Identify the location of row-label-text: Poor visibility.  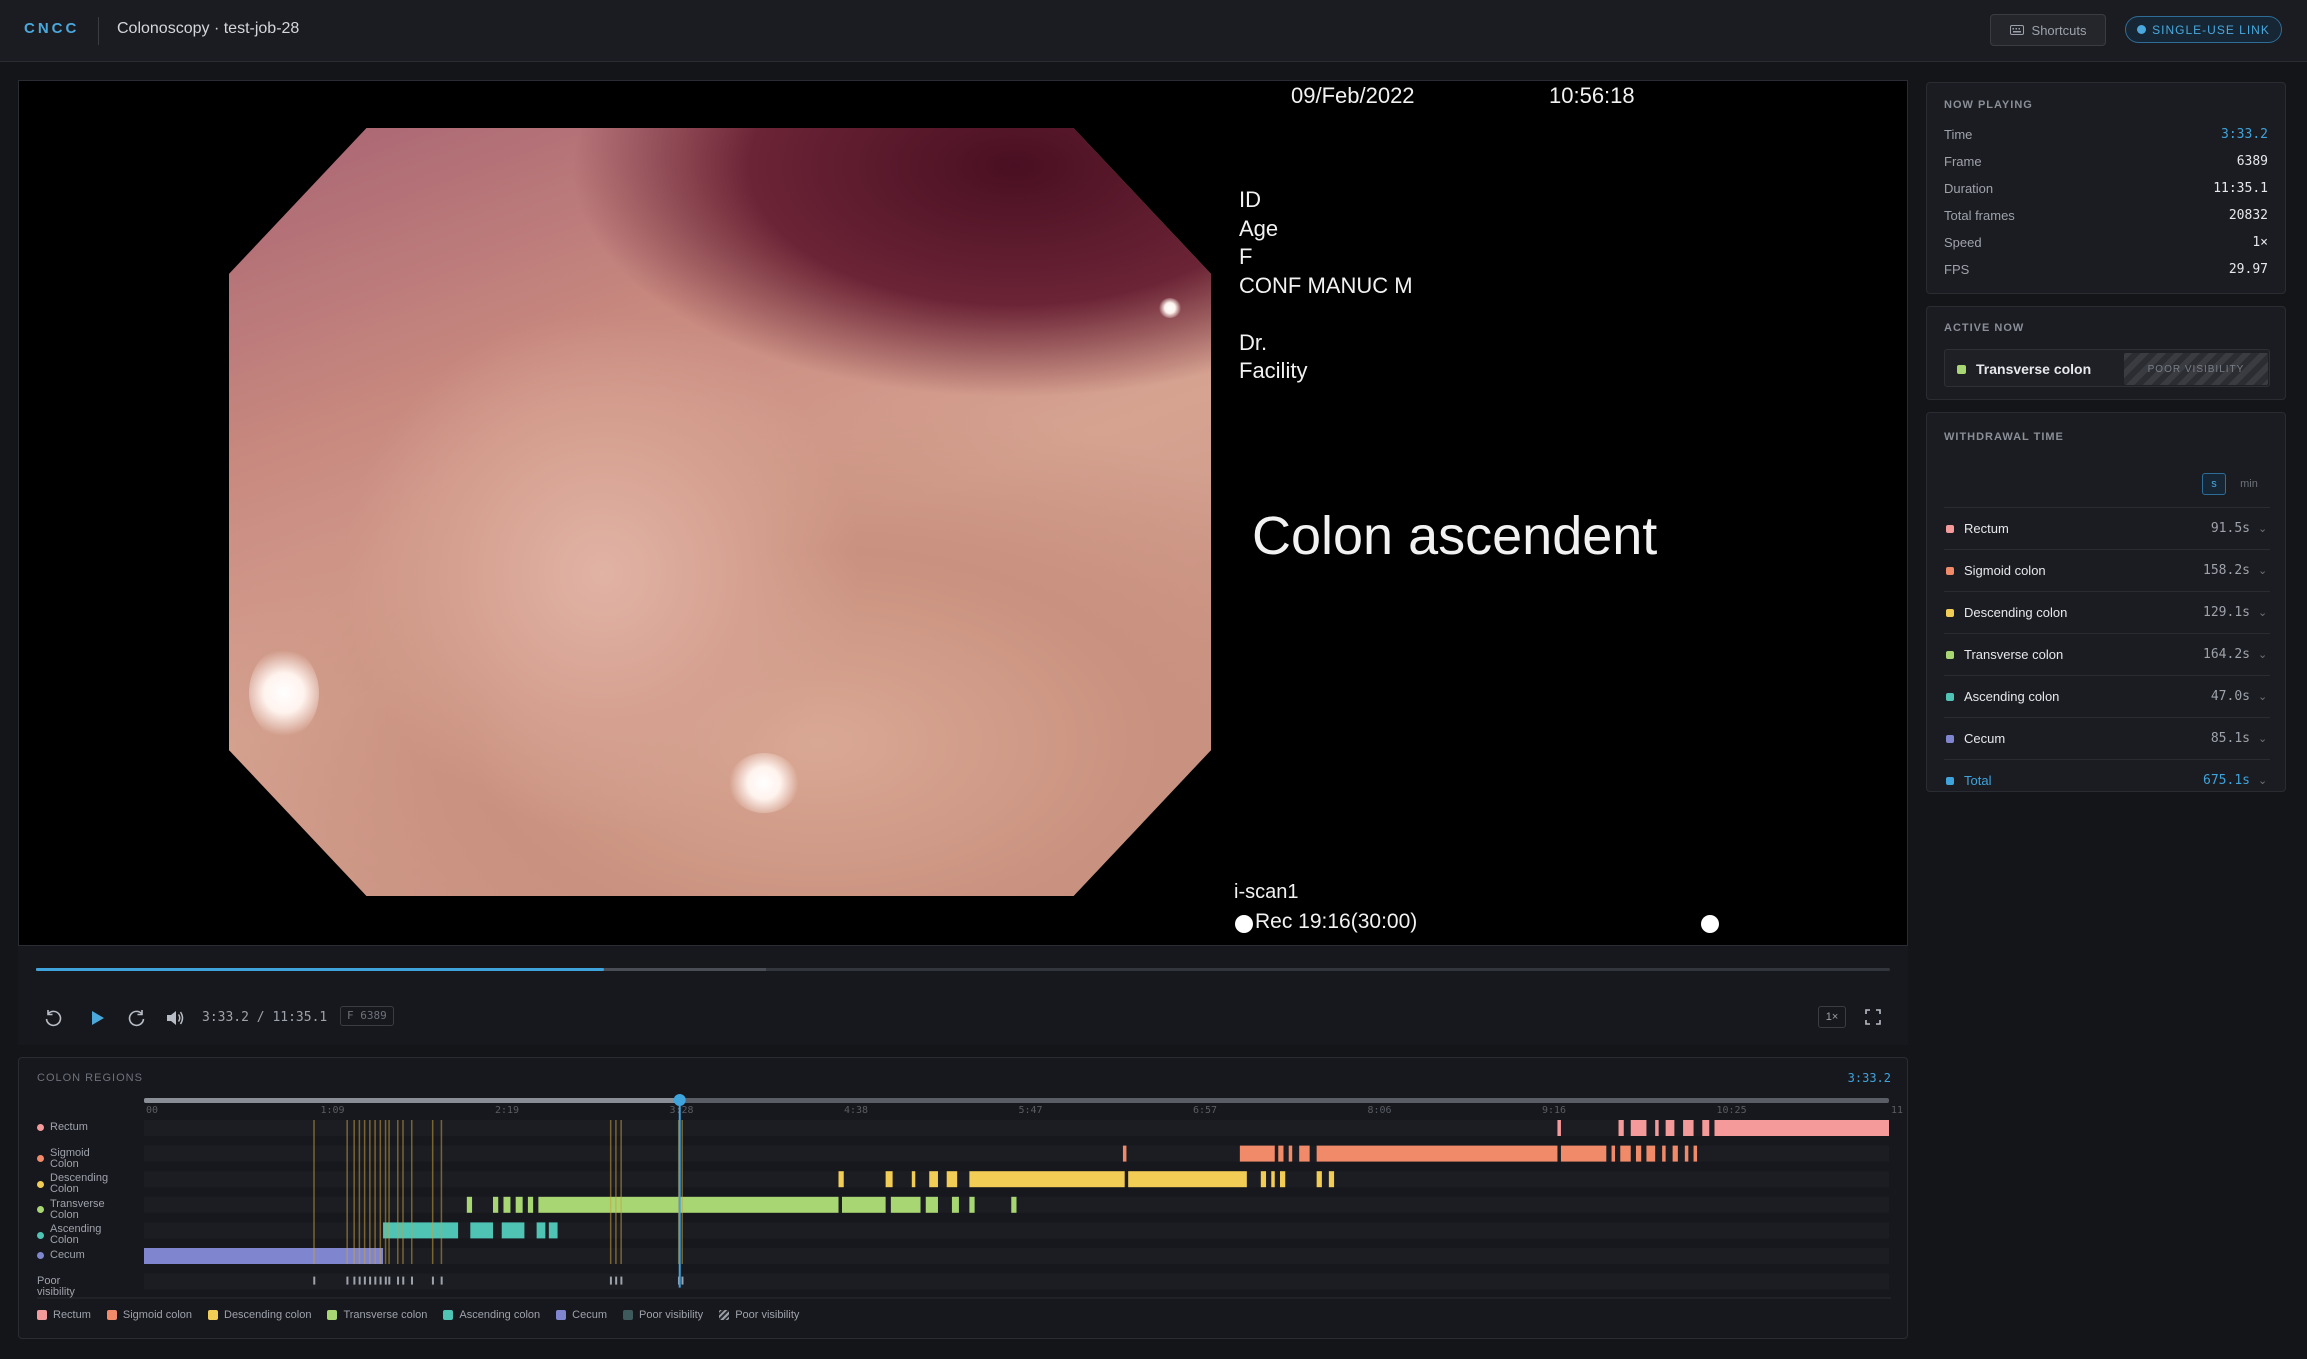
(56, 1286).